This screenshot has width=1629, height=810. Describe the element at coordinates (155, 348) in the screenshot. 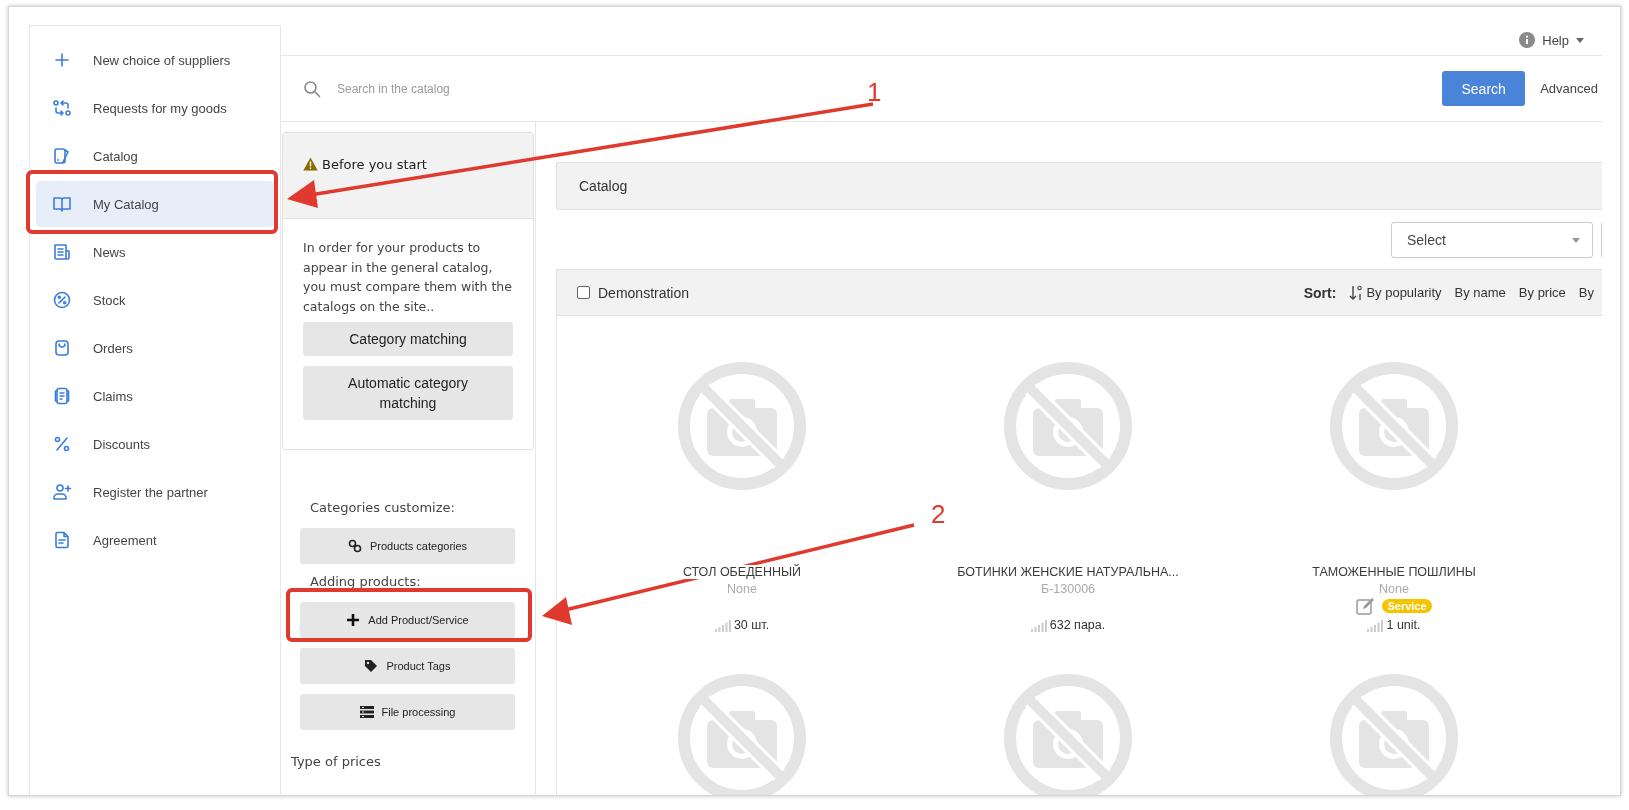

I see `sidebar-item: Orders` at that location.